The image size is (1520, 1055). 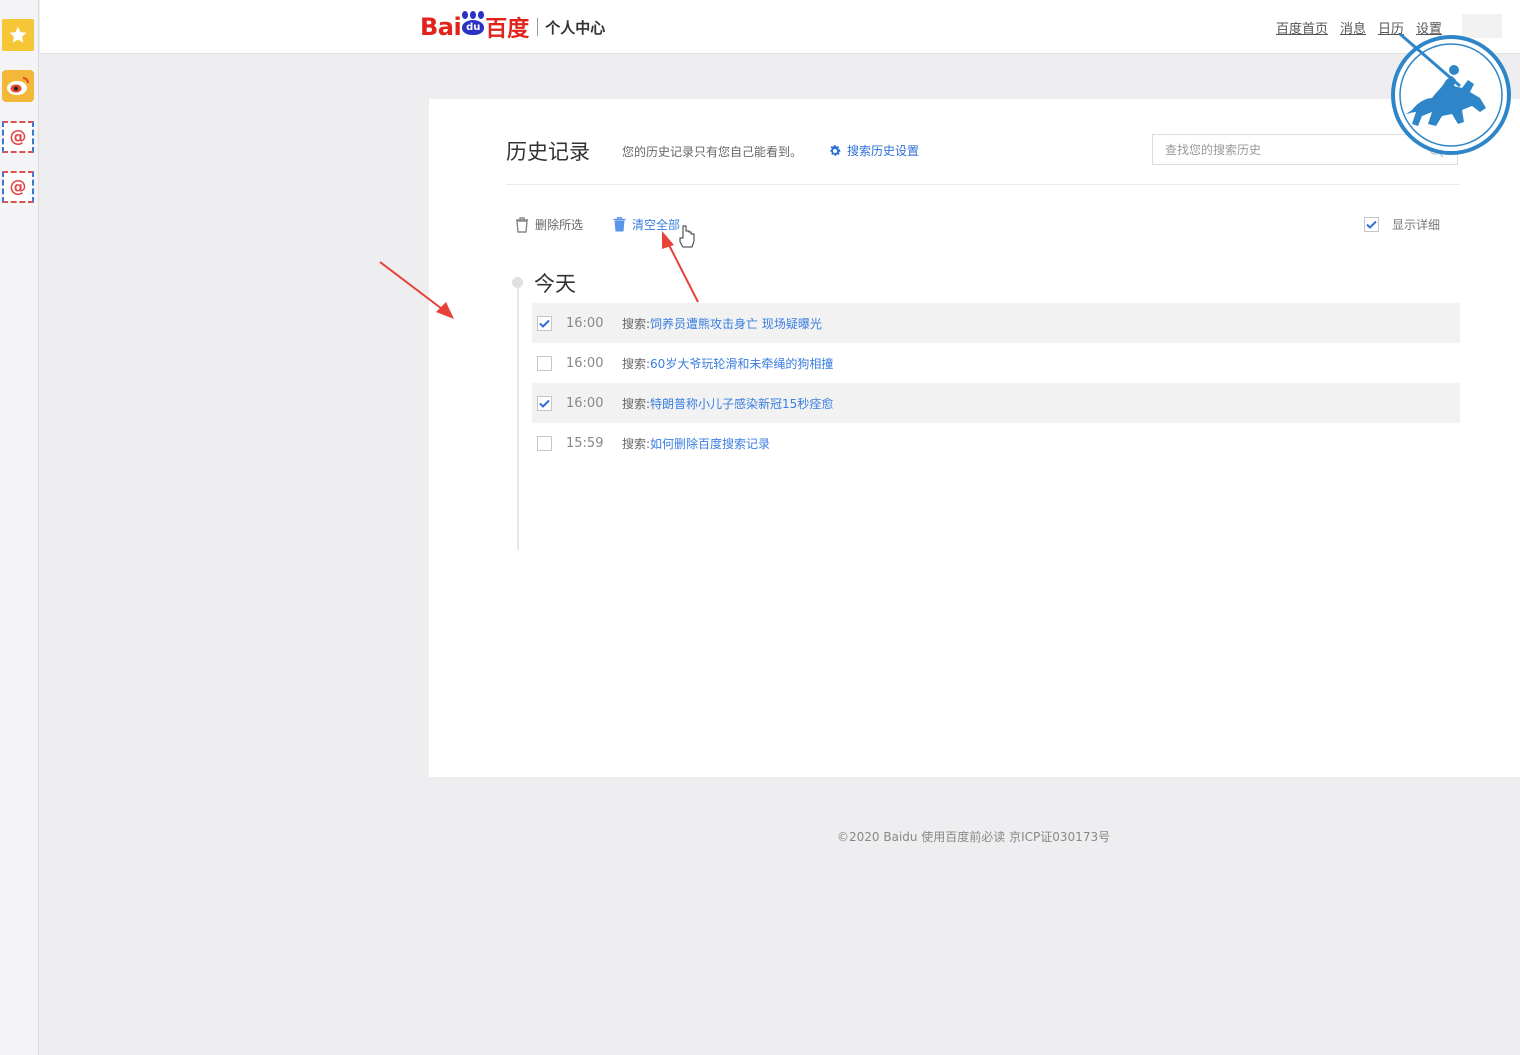 I want to click on show-details-label: 显示详细, so click(x=1416, y=225).